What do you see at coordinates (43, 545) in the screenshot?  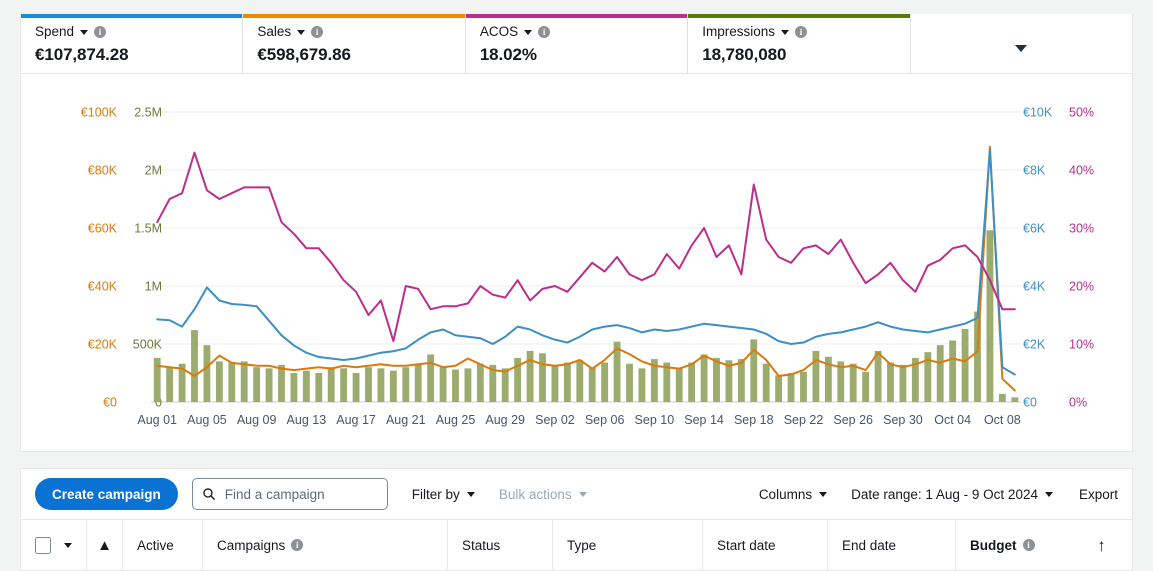 I see `checkbox-icon` at bounding box center [43, 545].